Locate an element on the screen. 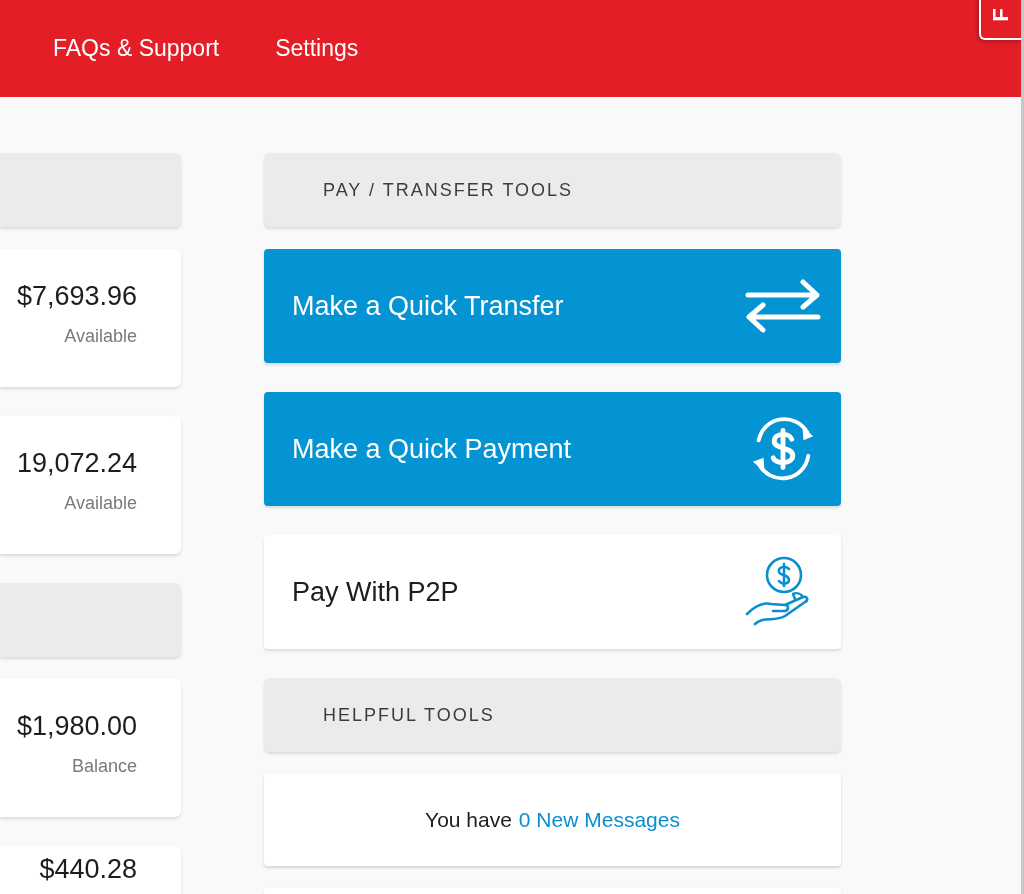 This screenshot has height=894, width=1024. messages-link: 0 New Messages is located at coordinates (599, 820).